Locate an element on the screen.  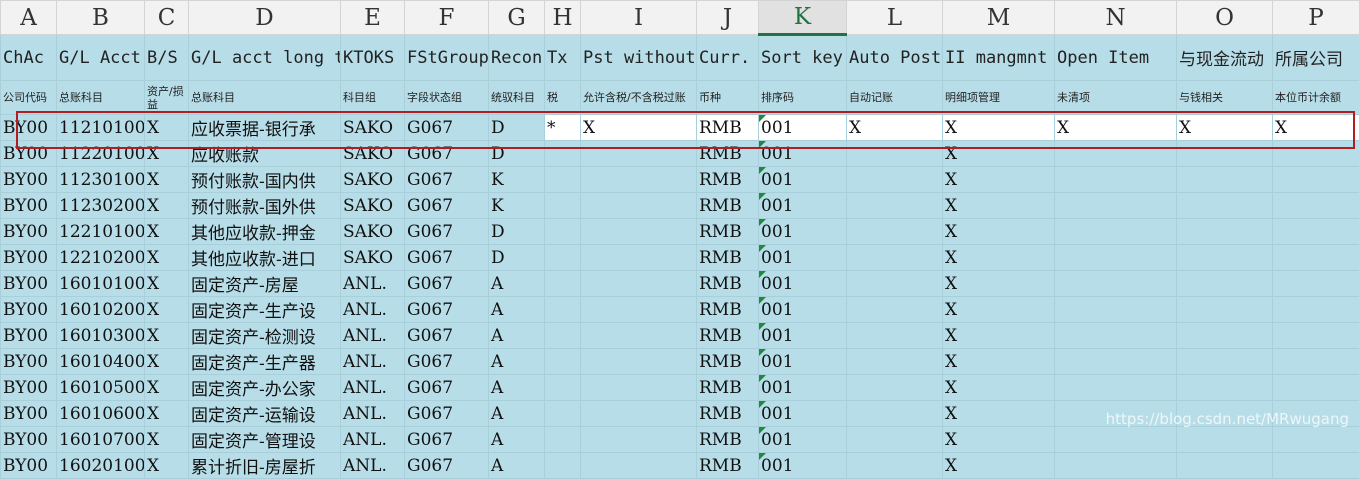
column-letter-H: H is located at coordinates (563, 18).